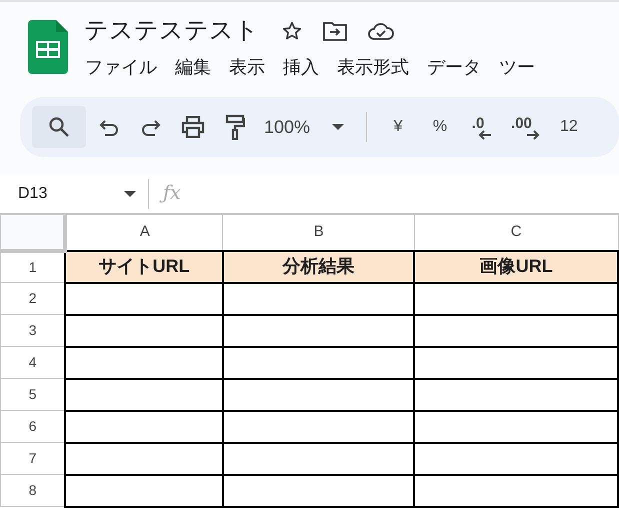  What do you see at coordinates (292, 31) in the screenshot?
I see `star-icon` at bounding box center [292, 31].